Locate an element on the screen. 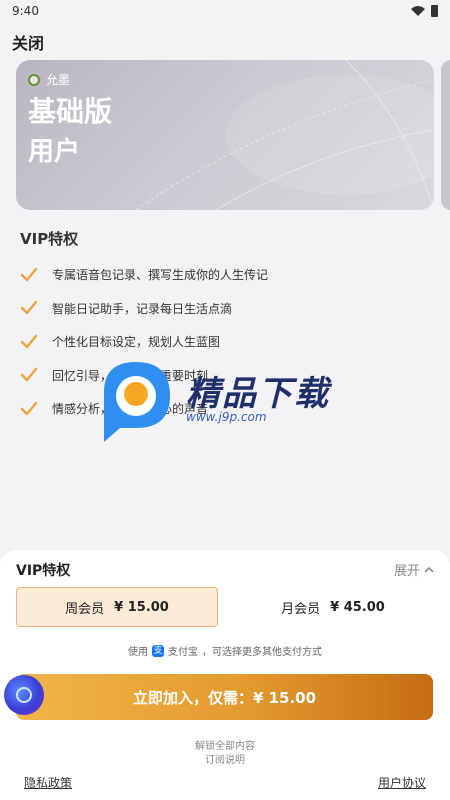 The width and height of the screenshot is (450, 800). benefit-item: 专属语音包记录、撰写生成你的人生传记 is located at coordinates (144, 275).